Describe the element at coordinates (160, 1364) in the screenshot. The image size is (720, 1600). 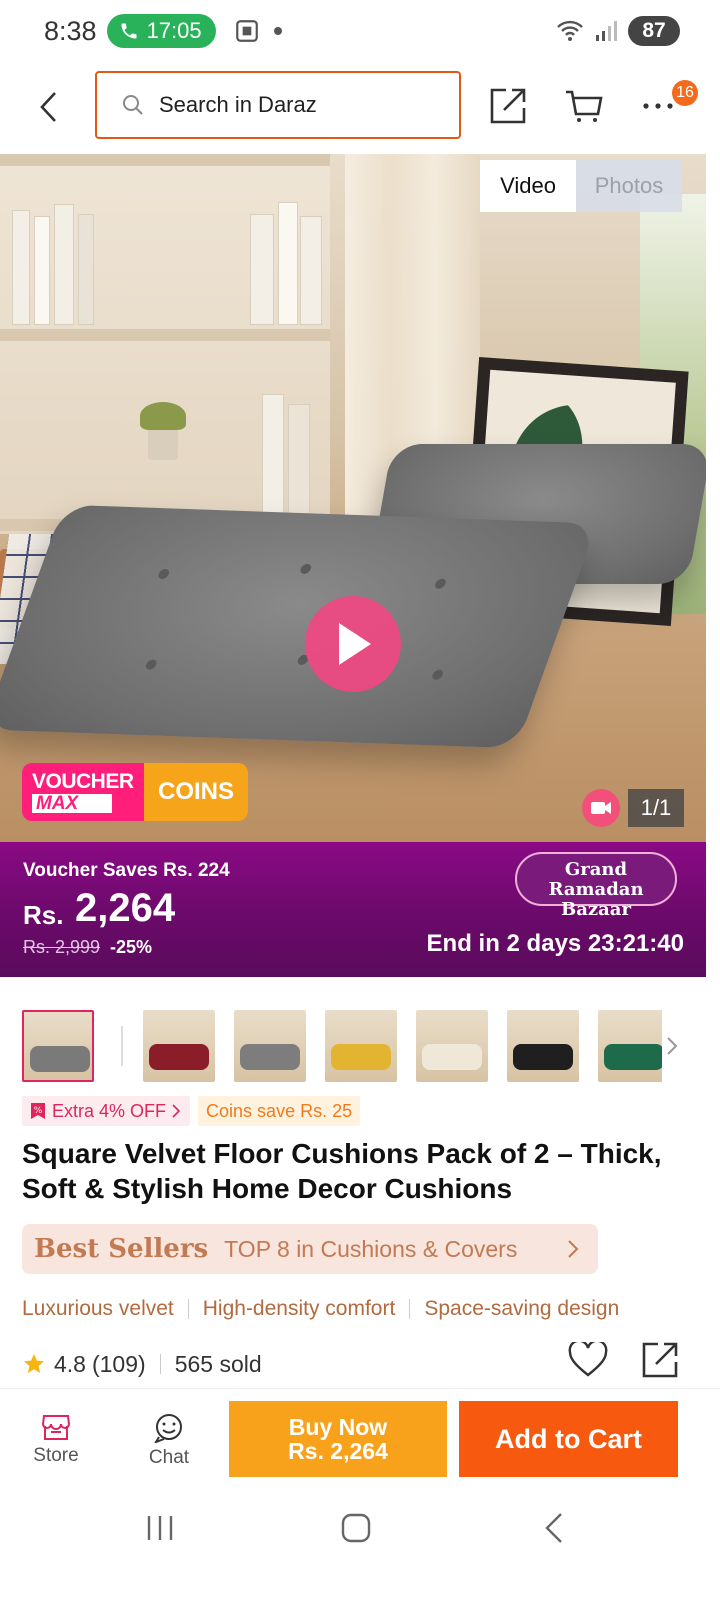
I see `divider` at that location.